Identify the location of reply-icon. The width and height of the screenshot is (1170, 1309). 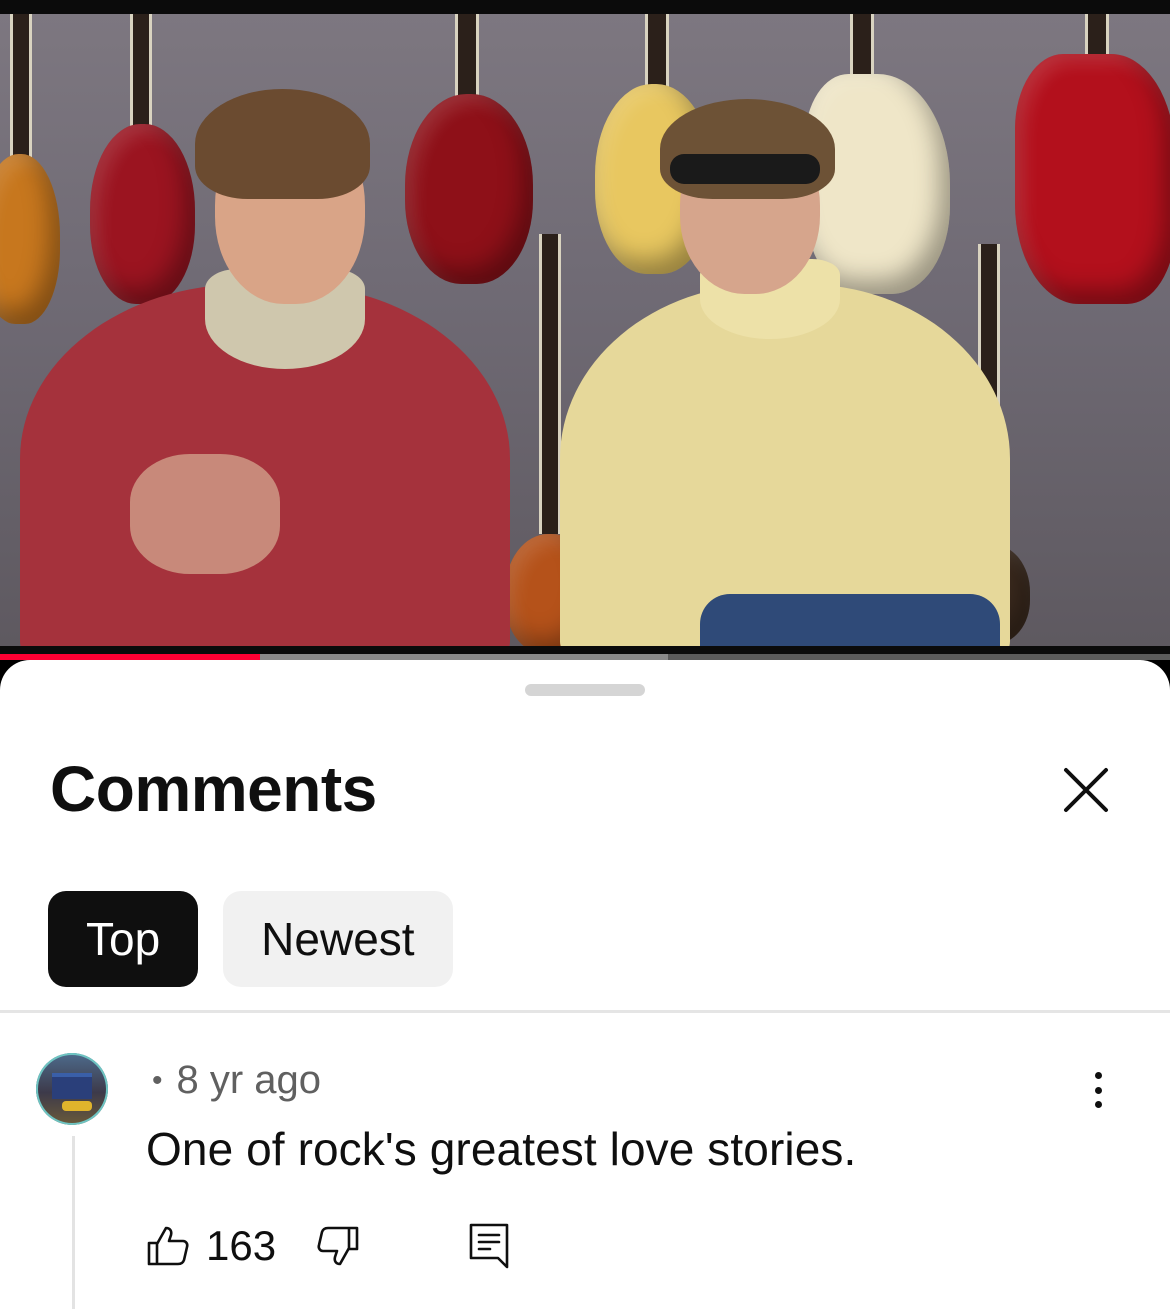
(489, 1246).